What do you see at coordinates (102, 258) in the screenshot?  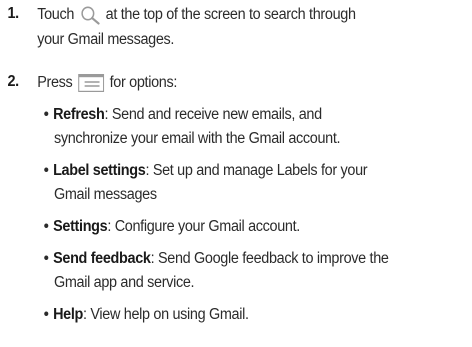 I see `option-term: Send feedback` at bounding box center [102, 258].